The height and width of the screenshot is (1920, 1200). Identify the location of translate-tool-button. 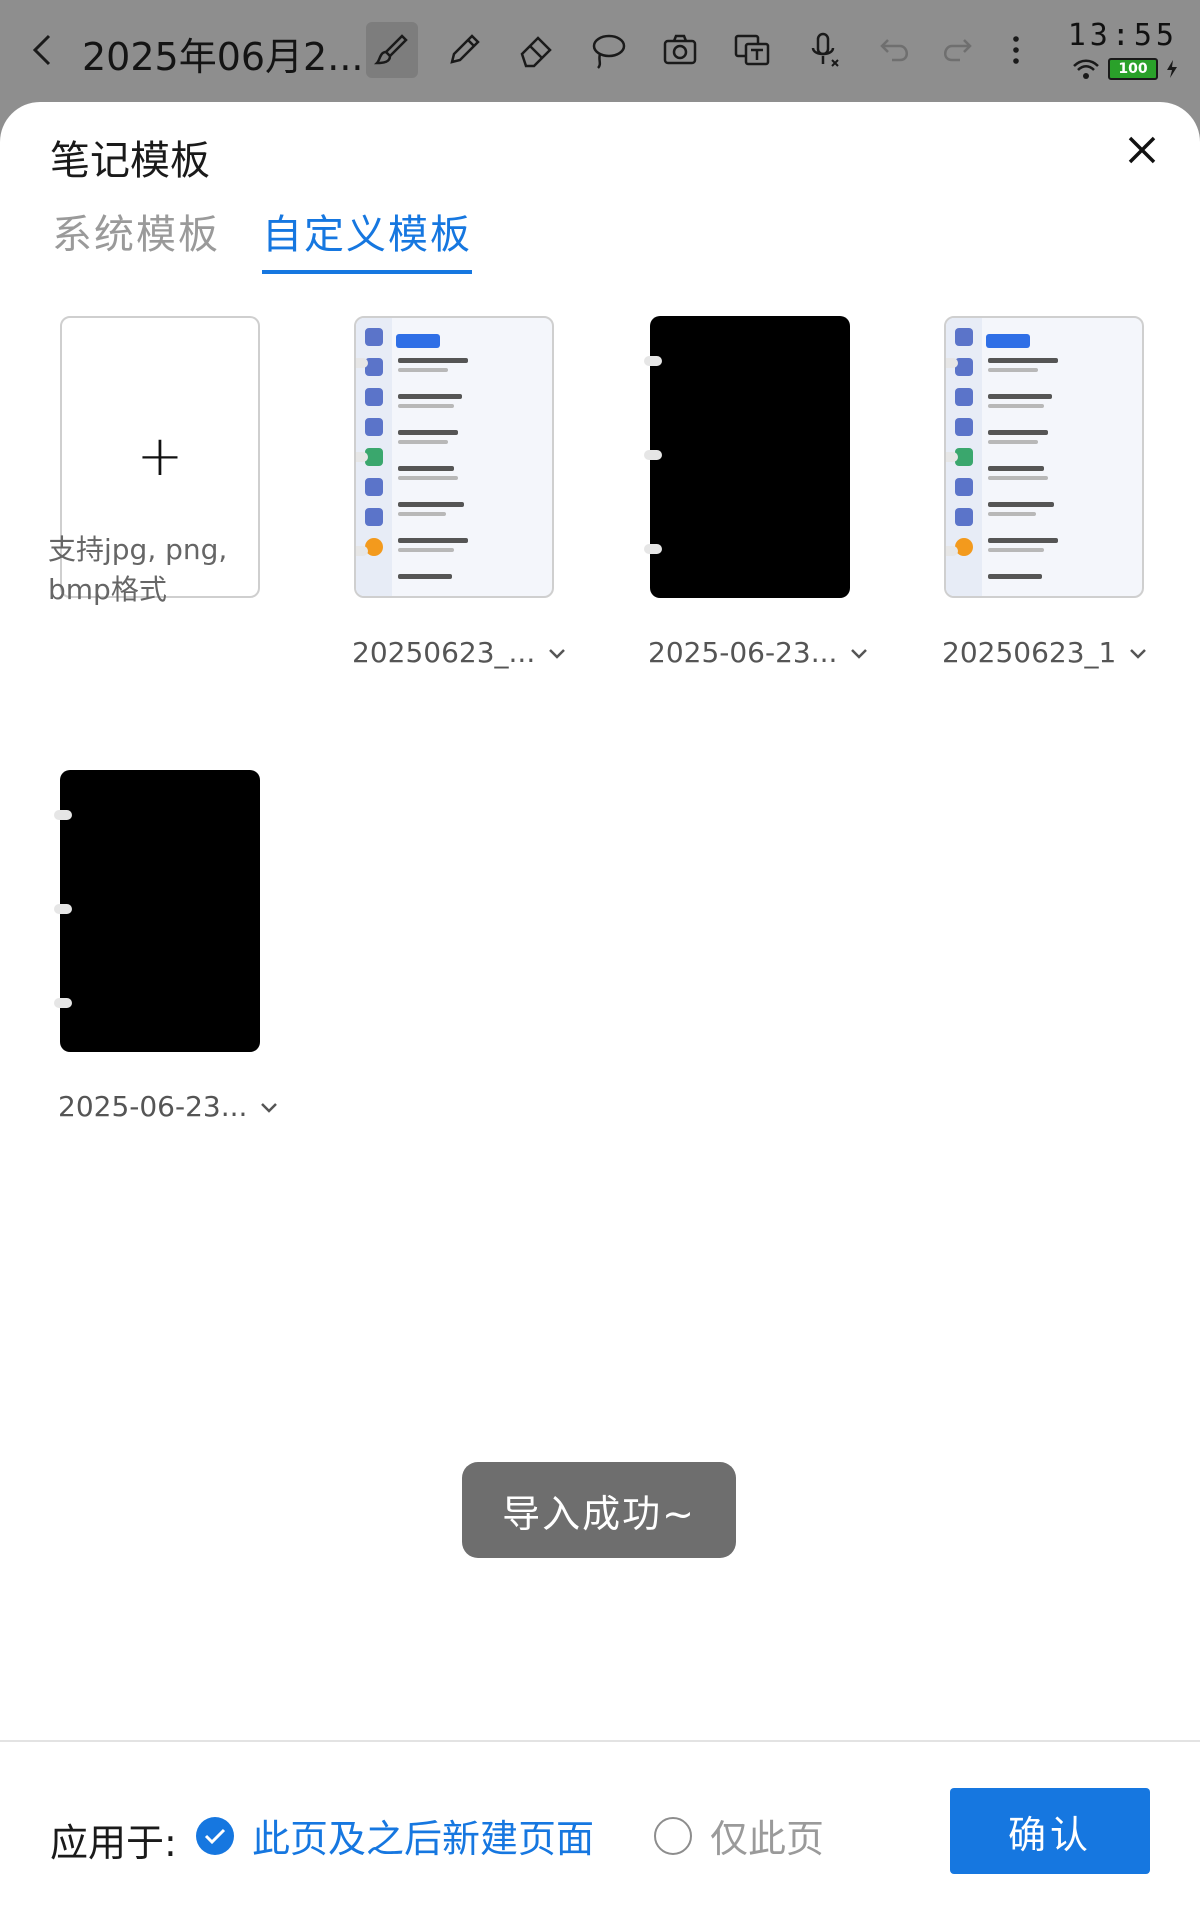
(752, 50).